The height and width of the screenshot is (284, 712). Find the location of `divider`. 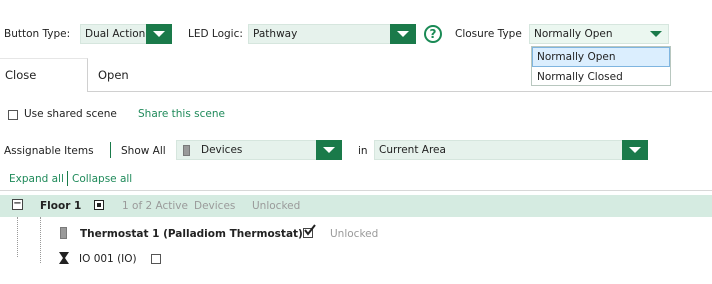

divider is located at coordinates (356, 190).